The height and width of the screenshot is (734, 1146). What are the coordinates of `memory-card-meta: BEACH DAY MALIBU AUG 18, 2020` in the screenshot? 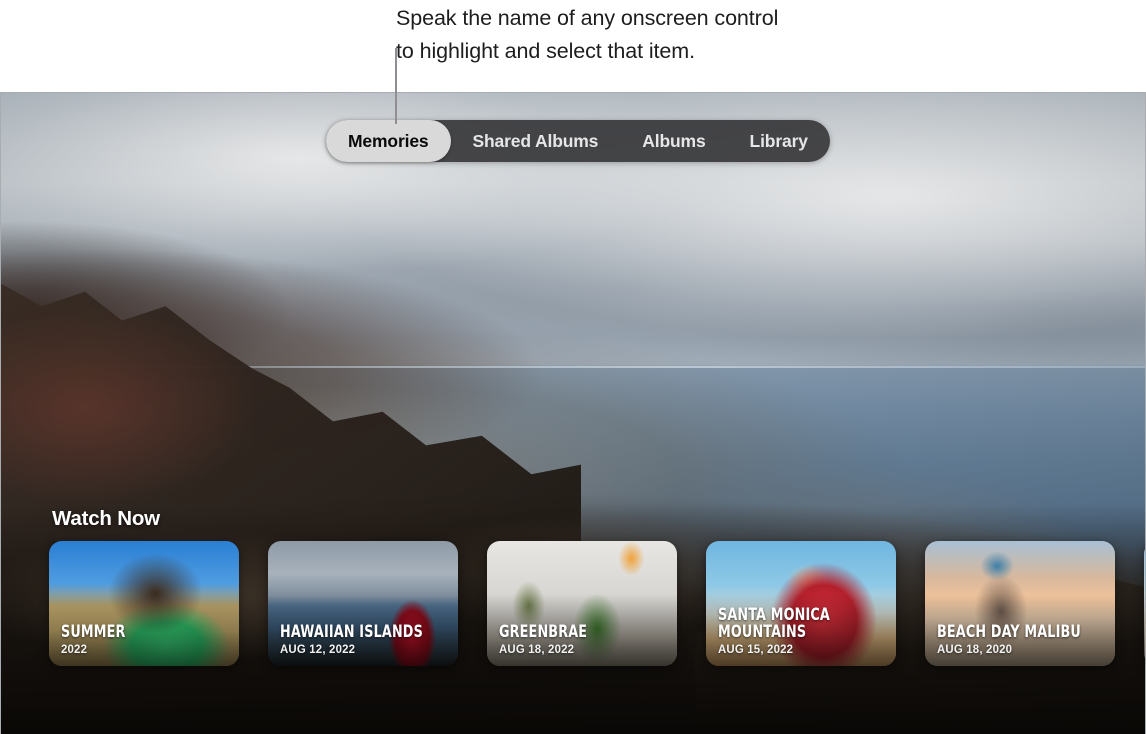 It's located at (1021, 639).